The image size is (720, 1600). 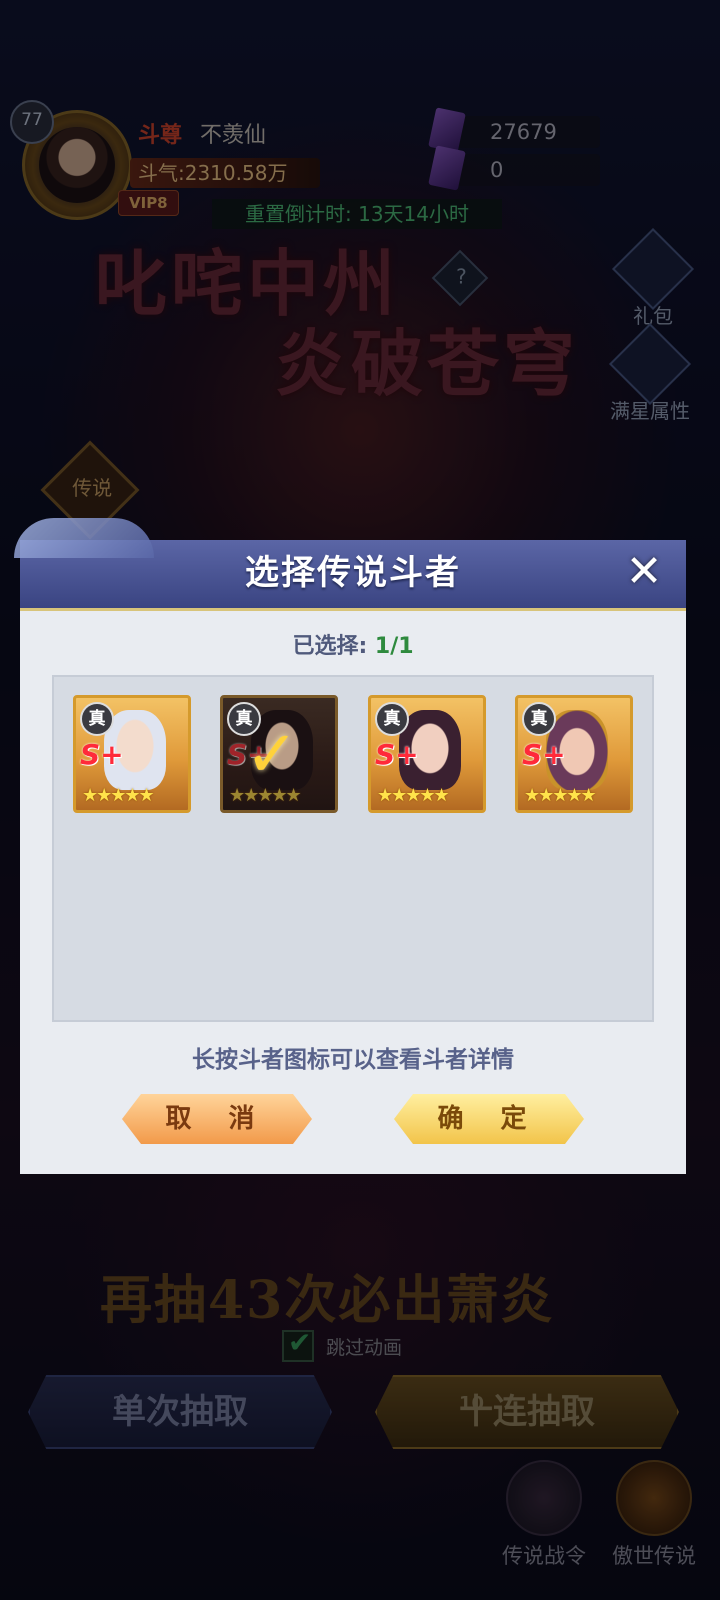 What do you see at coordinates (272, 755) in the screenshot?
I see `selected-check-icon: ✓` at bounding box center [272, 755].